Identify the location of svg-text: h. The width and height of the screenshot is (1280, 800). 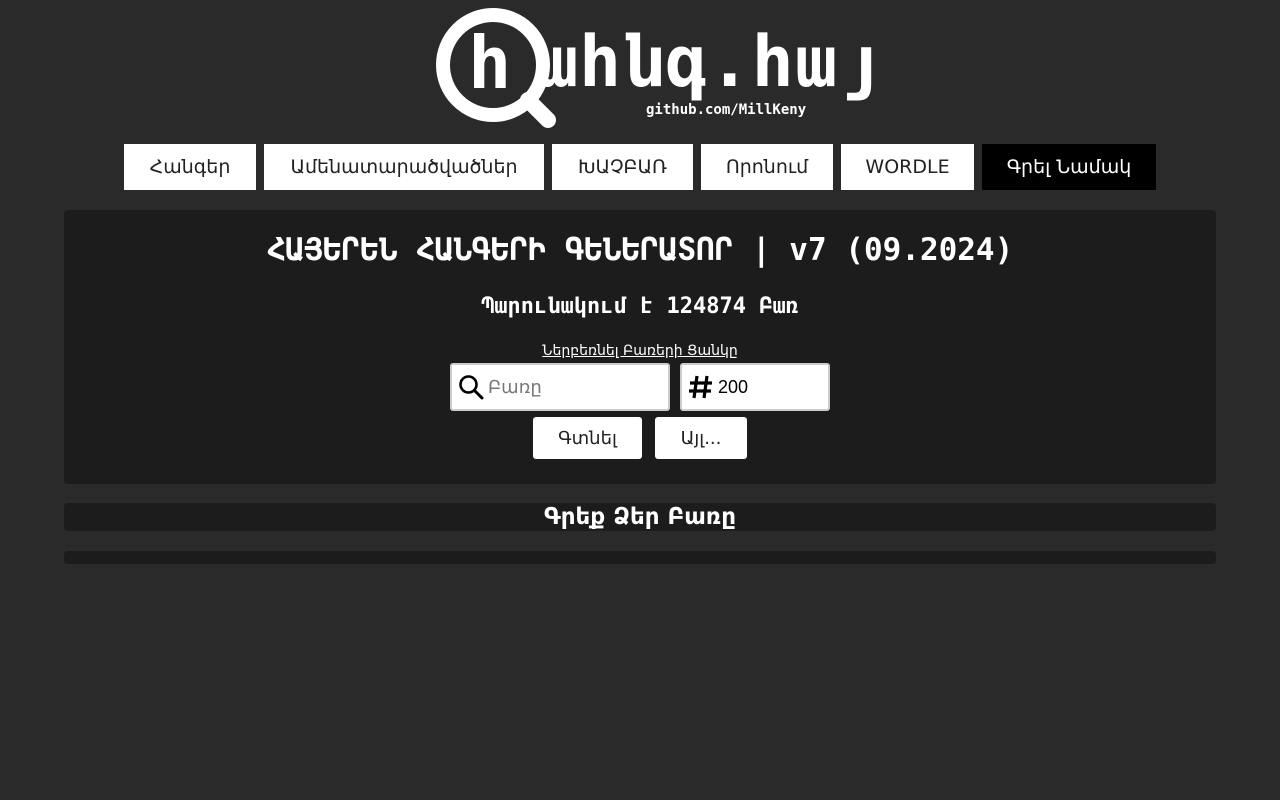
(489, 63).